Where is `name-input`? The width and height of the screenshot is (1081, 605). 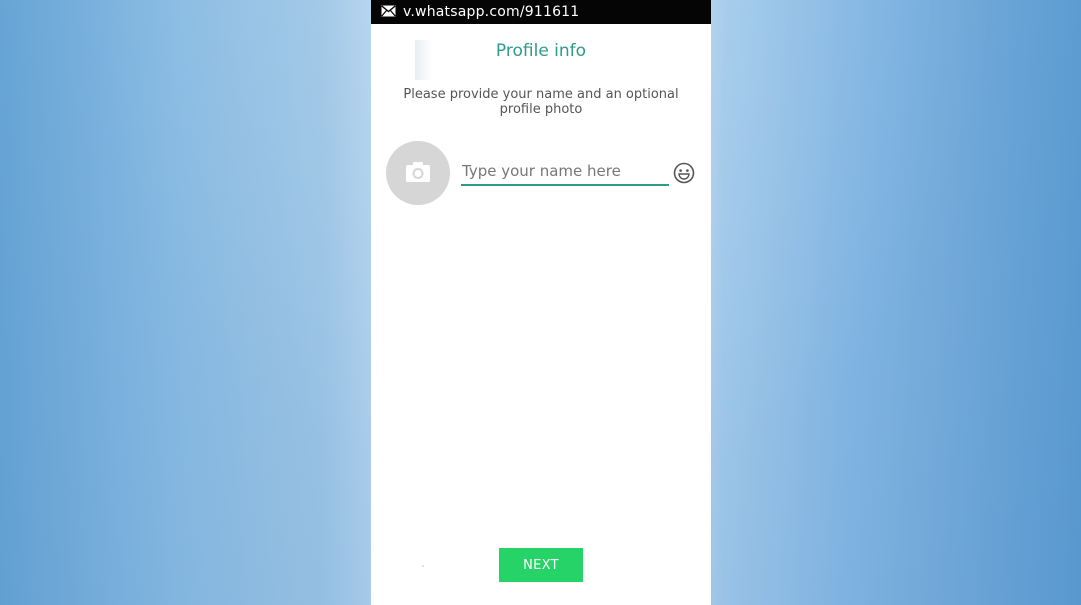 name-input is located at coordinates (565, 173).